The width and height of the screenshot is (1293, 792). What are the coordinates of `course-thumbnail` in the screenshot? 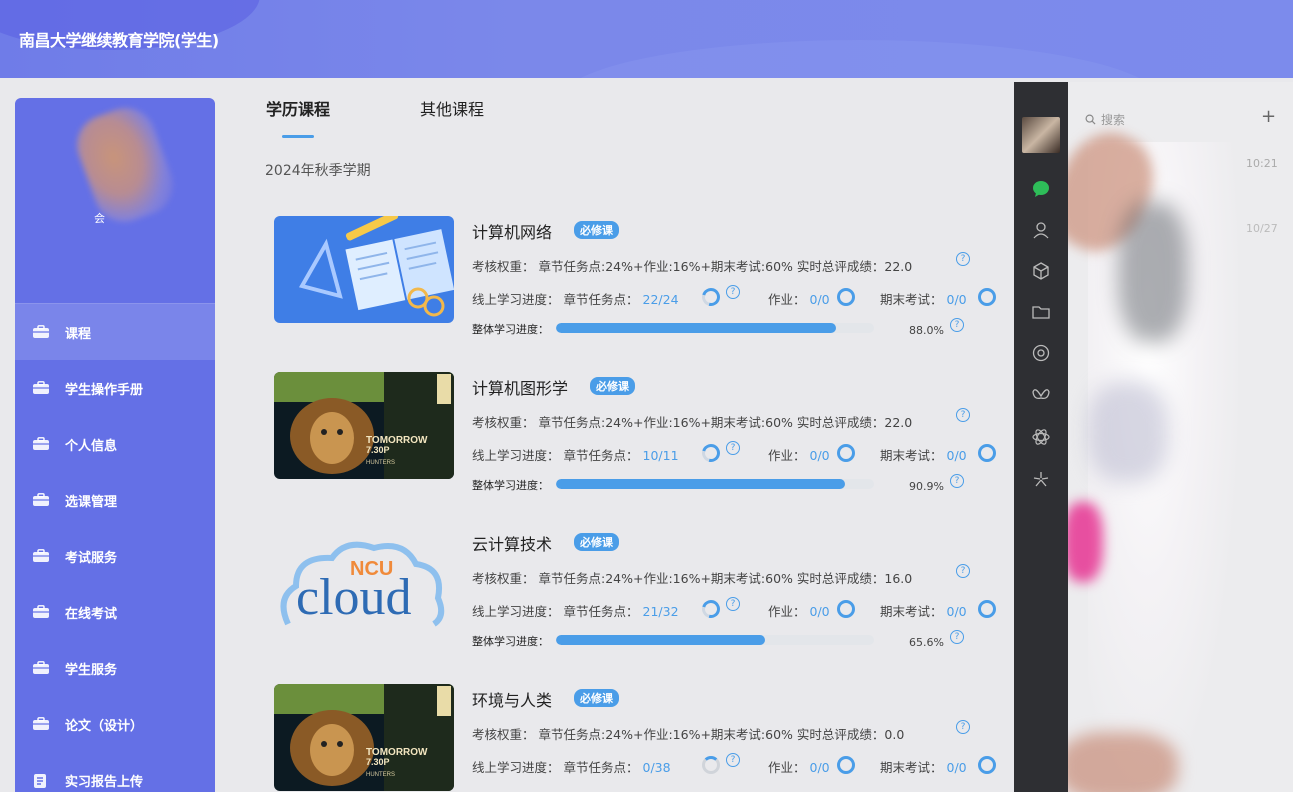 It's located at (364, 269).